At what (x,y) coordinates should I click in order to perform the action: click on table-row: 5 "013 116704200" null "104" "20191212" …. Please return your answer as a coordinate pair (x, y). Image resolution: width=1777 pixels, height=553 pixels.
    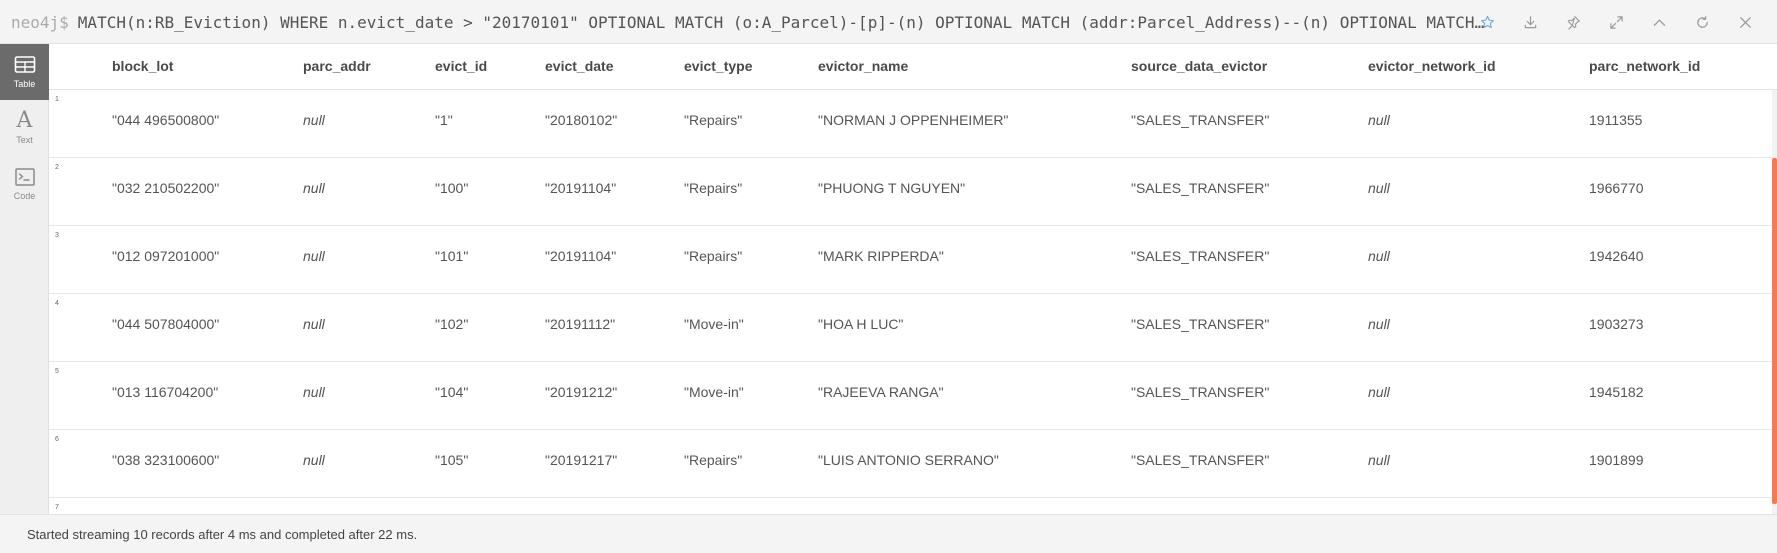
    Looking at the image, I should click on (913, 396).